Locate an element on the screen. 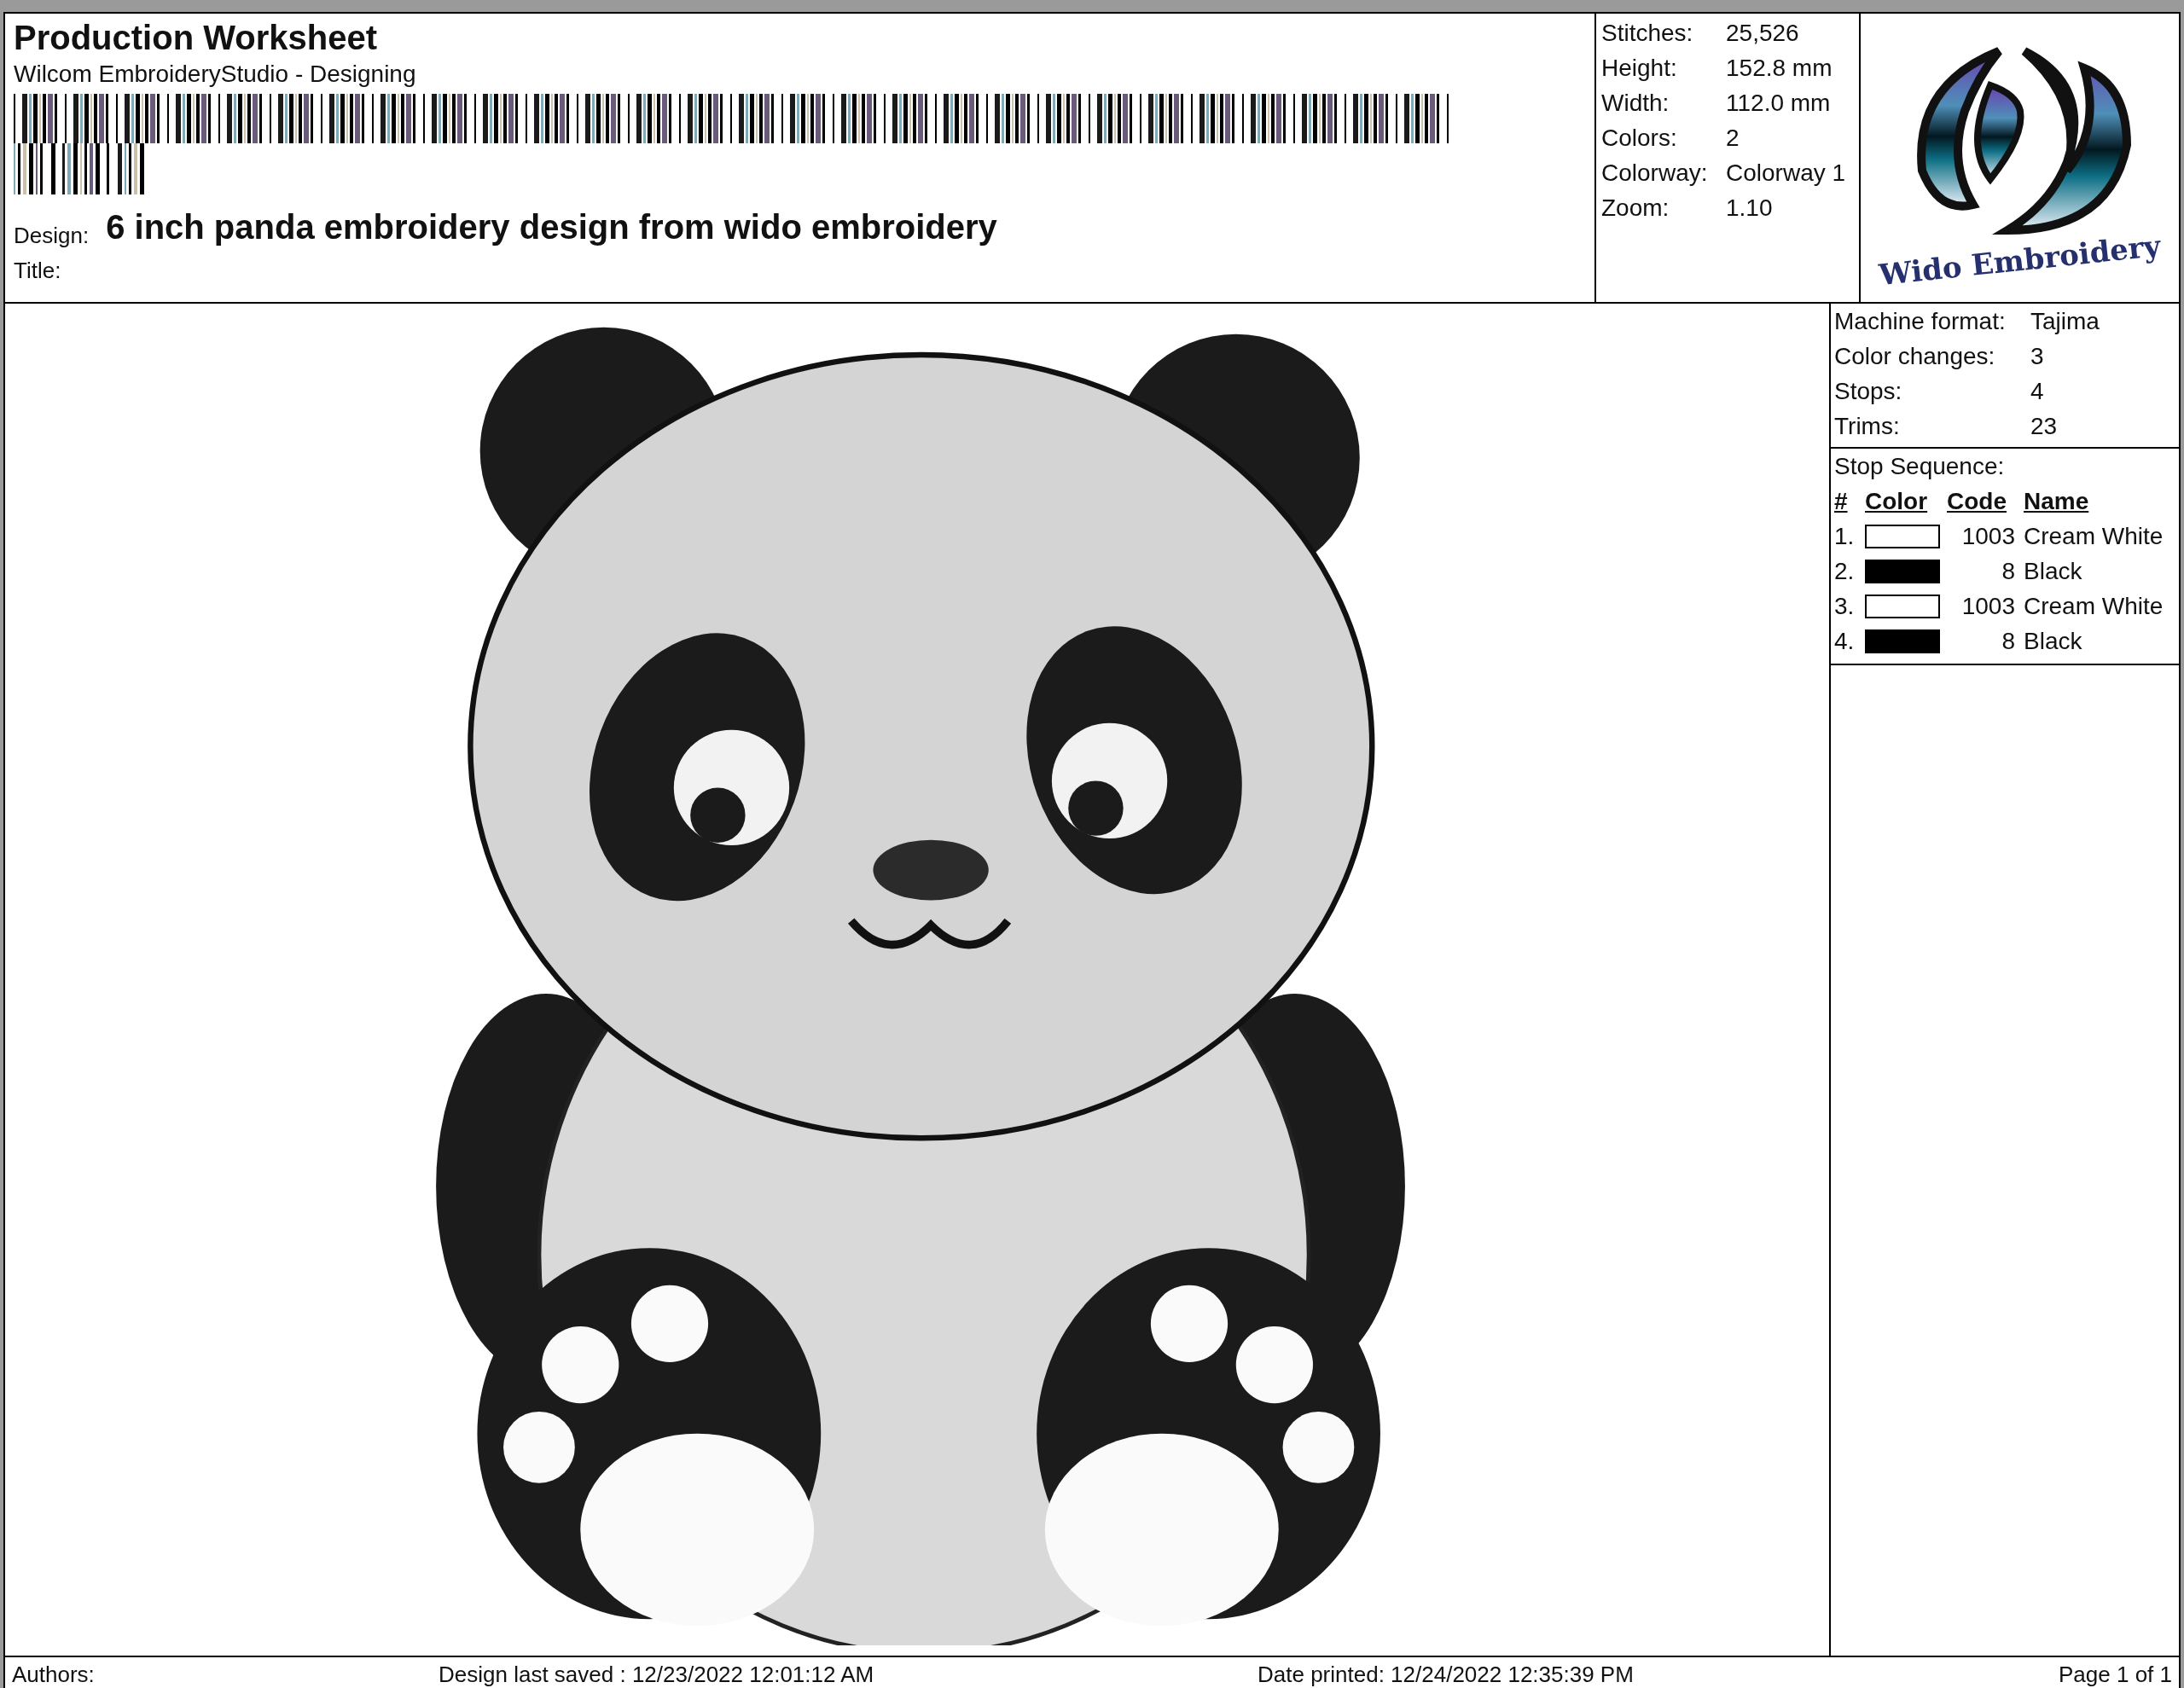 This screenshot has width=2184, height=1688. logo-text: Wido Embroidery is located at coordinates (2020, 260).